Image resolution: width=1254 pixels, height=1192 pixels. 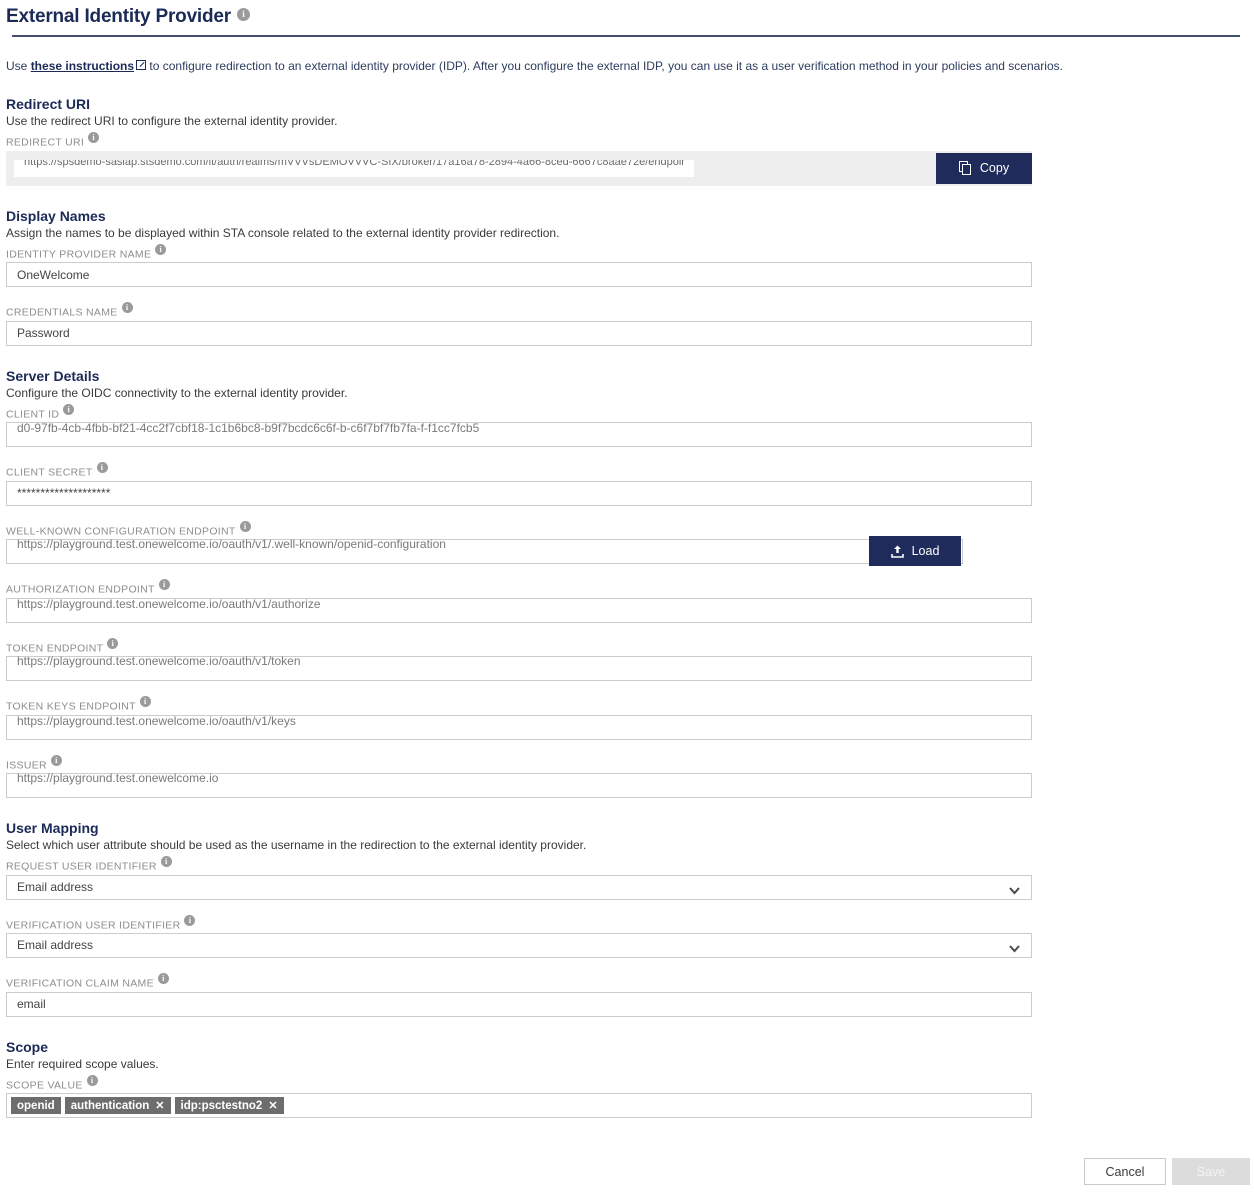 I want to click on redirect-uri-label: REDIRECT URI i, so click(x=627, y=140).